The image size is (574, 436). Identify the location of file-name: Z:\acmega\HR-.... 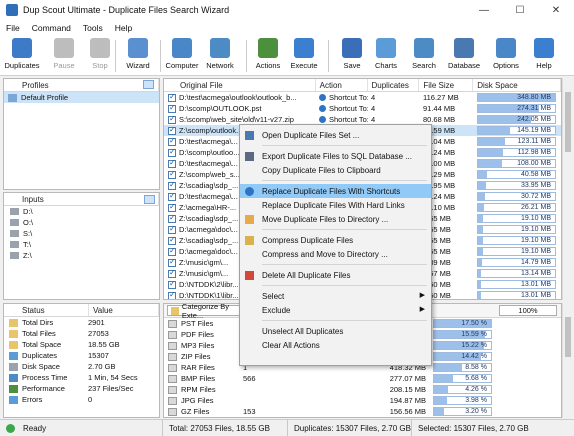
(208, 207).